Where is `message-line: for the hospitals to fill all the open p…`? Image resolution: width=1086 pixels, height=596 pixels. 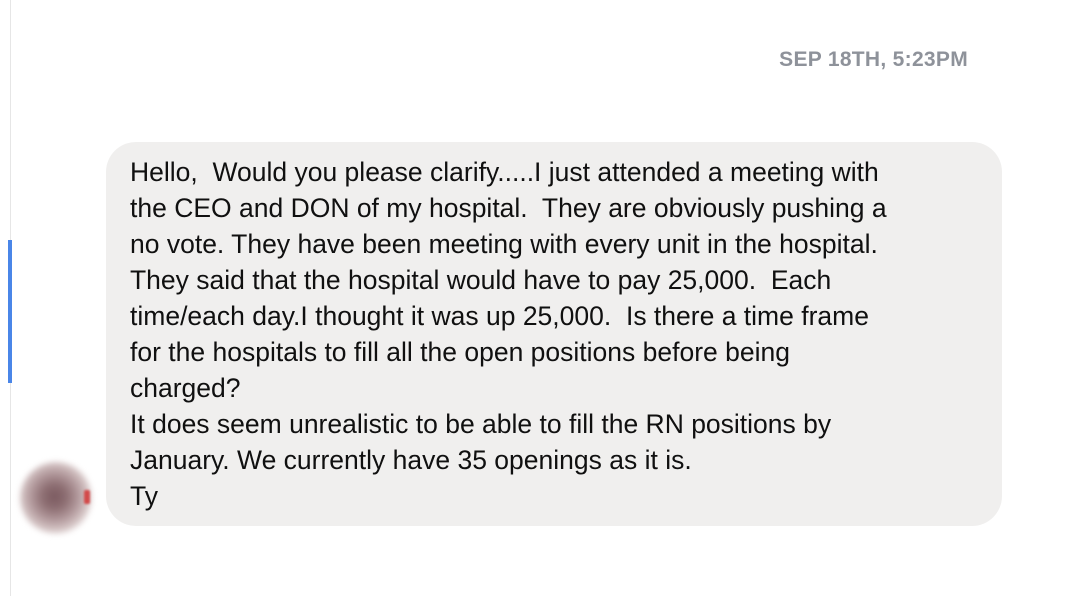
message-line: for the hospitals to fill all the open p… is located at coordinates (460, 352).